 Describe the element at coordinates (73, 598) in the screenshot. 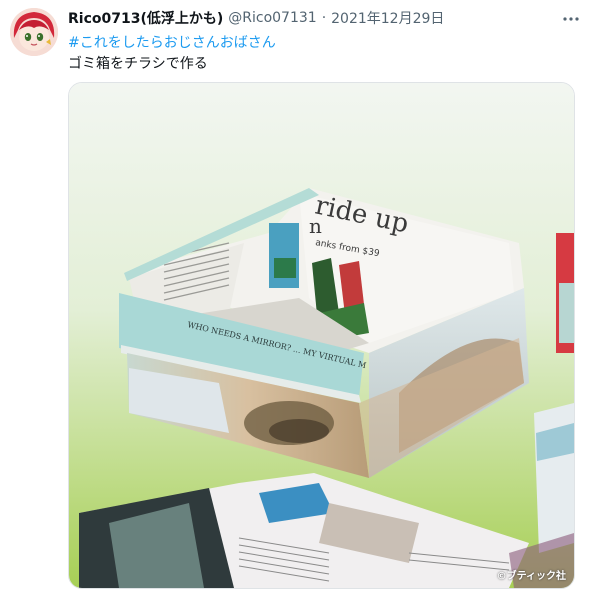

I see `action-bar-partial` at that location.